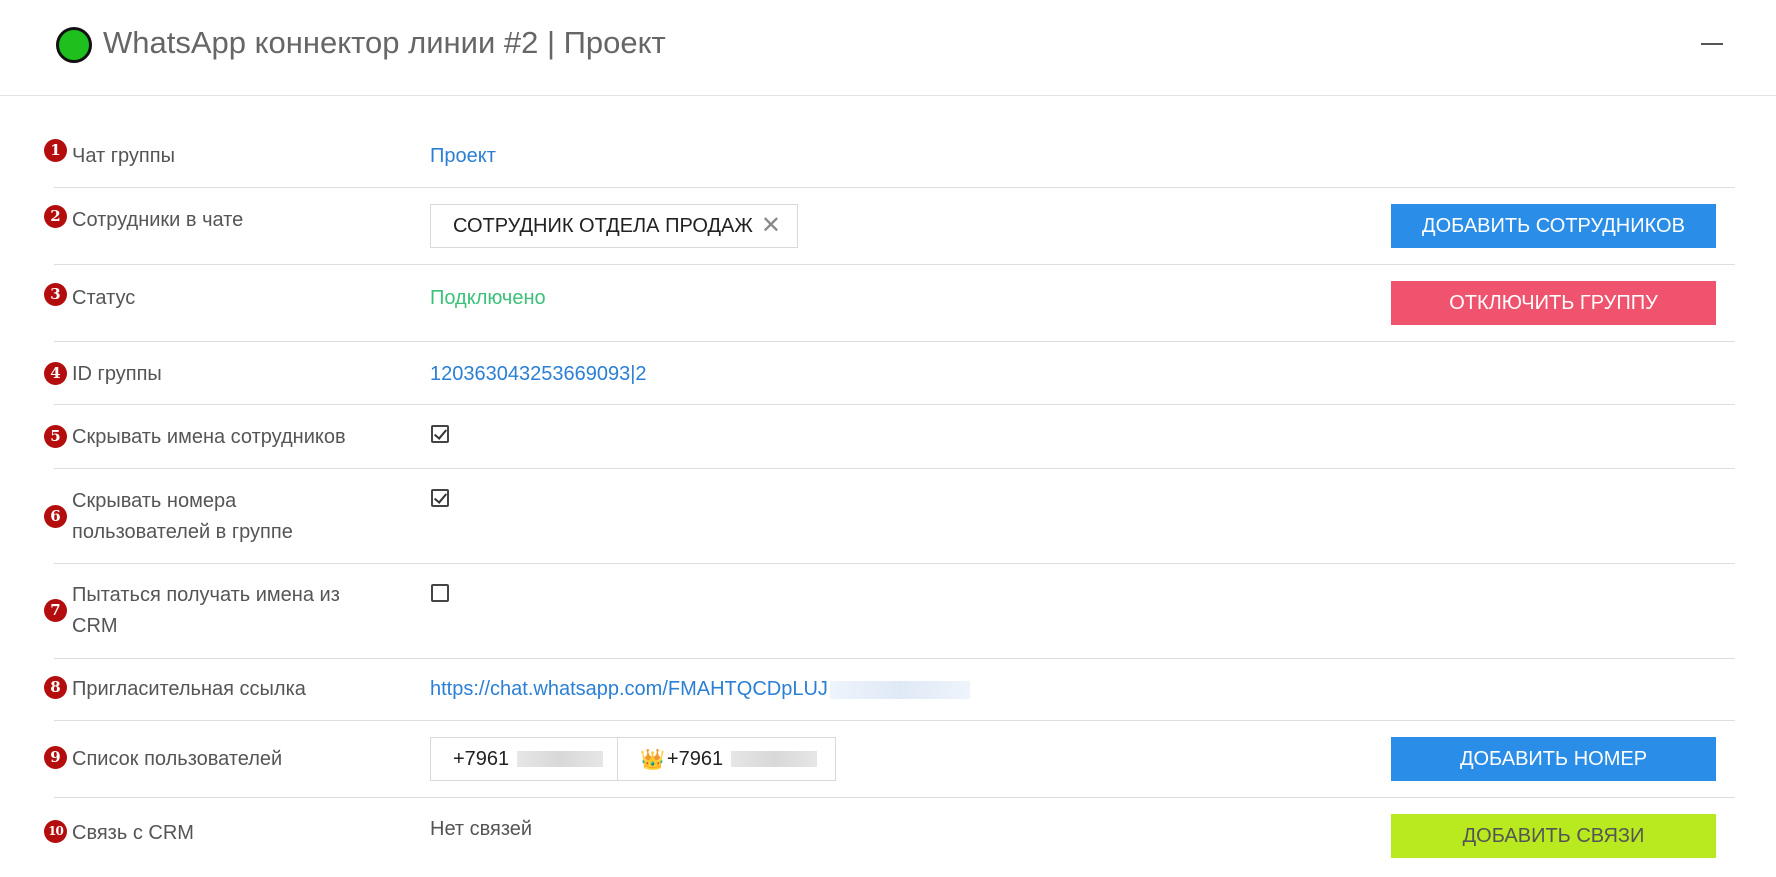 The width and height of the screenshot is (1776, 877). I want to click on row-label: Скрывать номера пользователей в группе, so click(182, 516).